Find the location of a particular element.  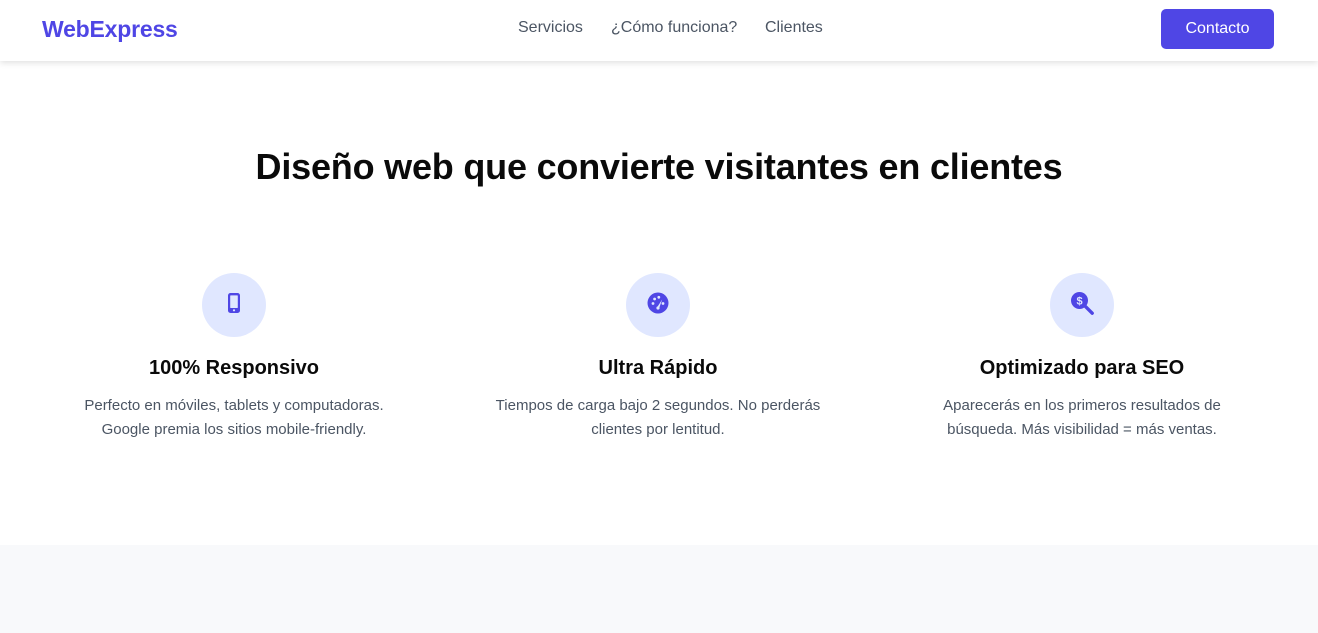

feature-title: Optimizado para SEO is located at coordinates (1082, 368).